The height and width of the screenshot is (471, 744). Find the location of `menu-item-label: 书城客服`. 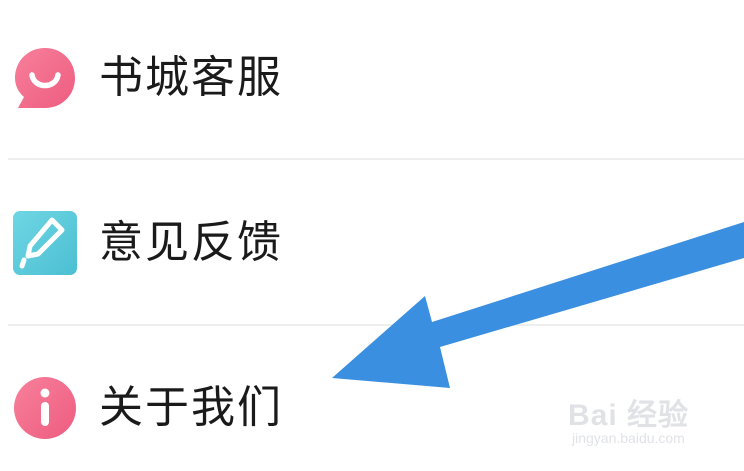

menu-item-label: 书城客服 is located at coordinates (191, 77).